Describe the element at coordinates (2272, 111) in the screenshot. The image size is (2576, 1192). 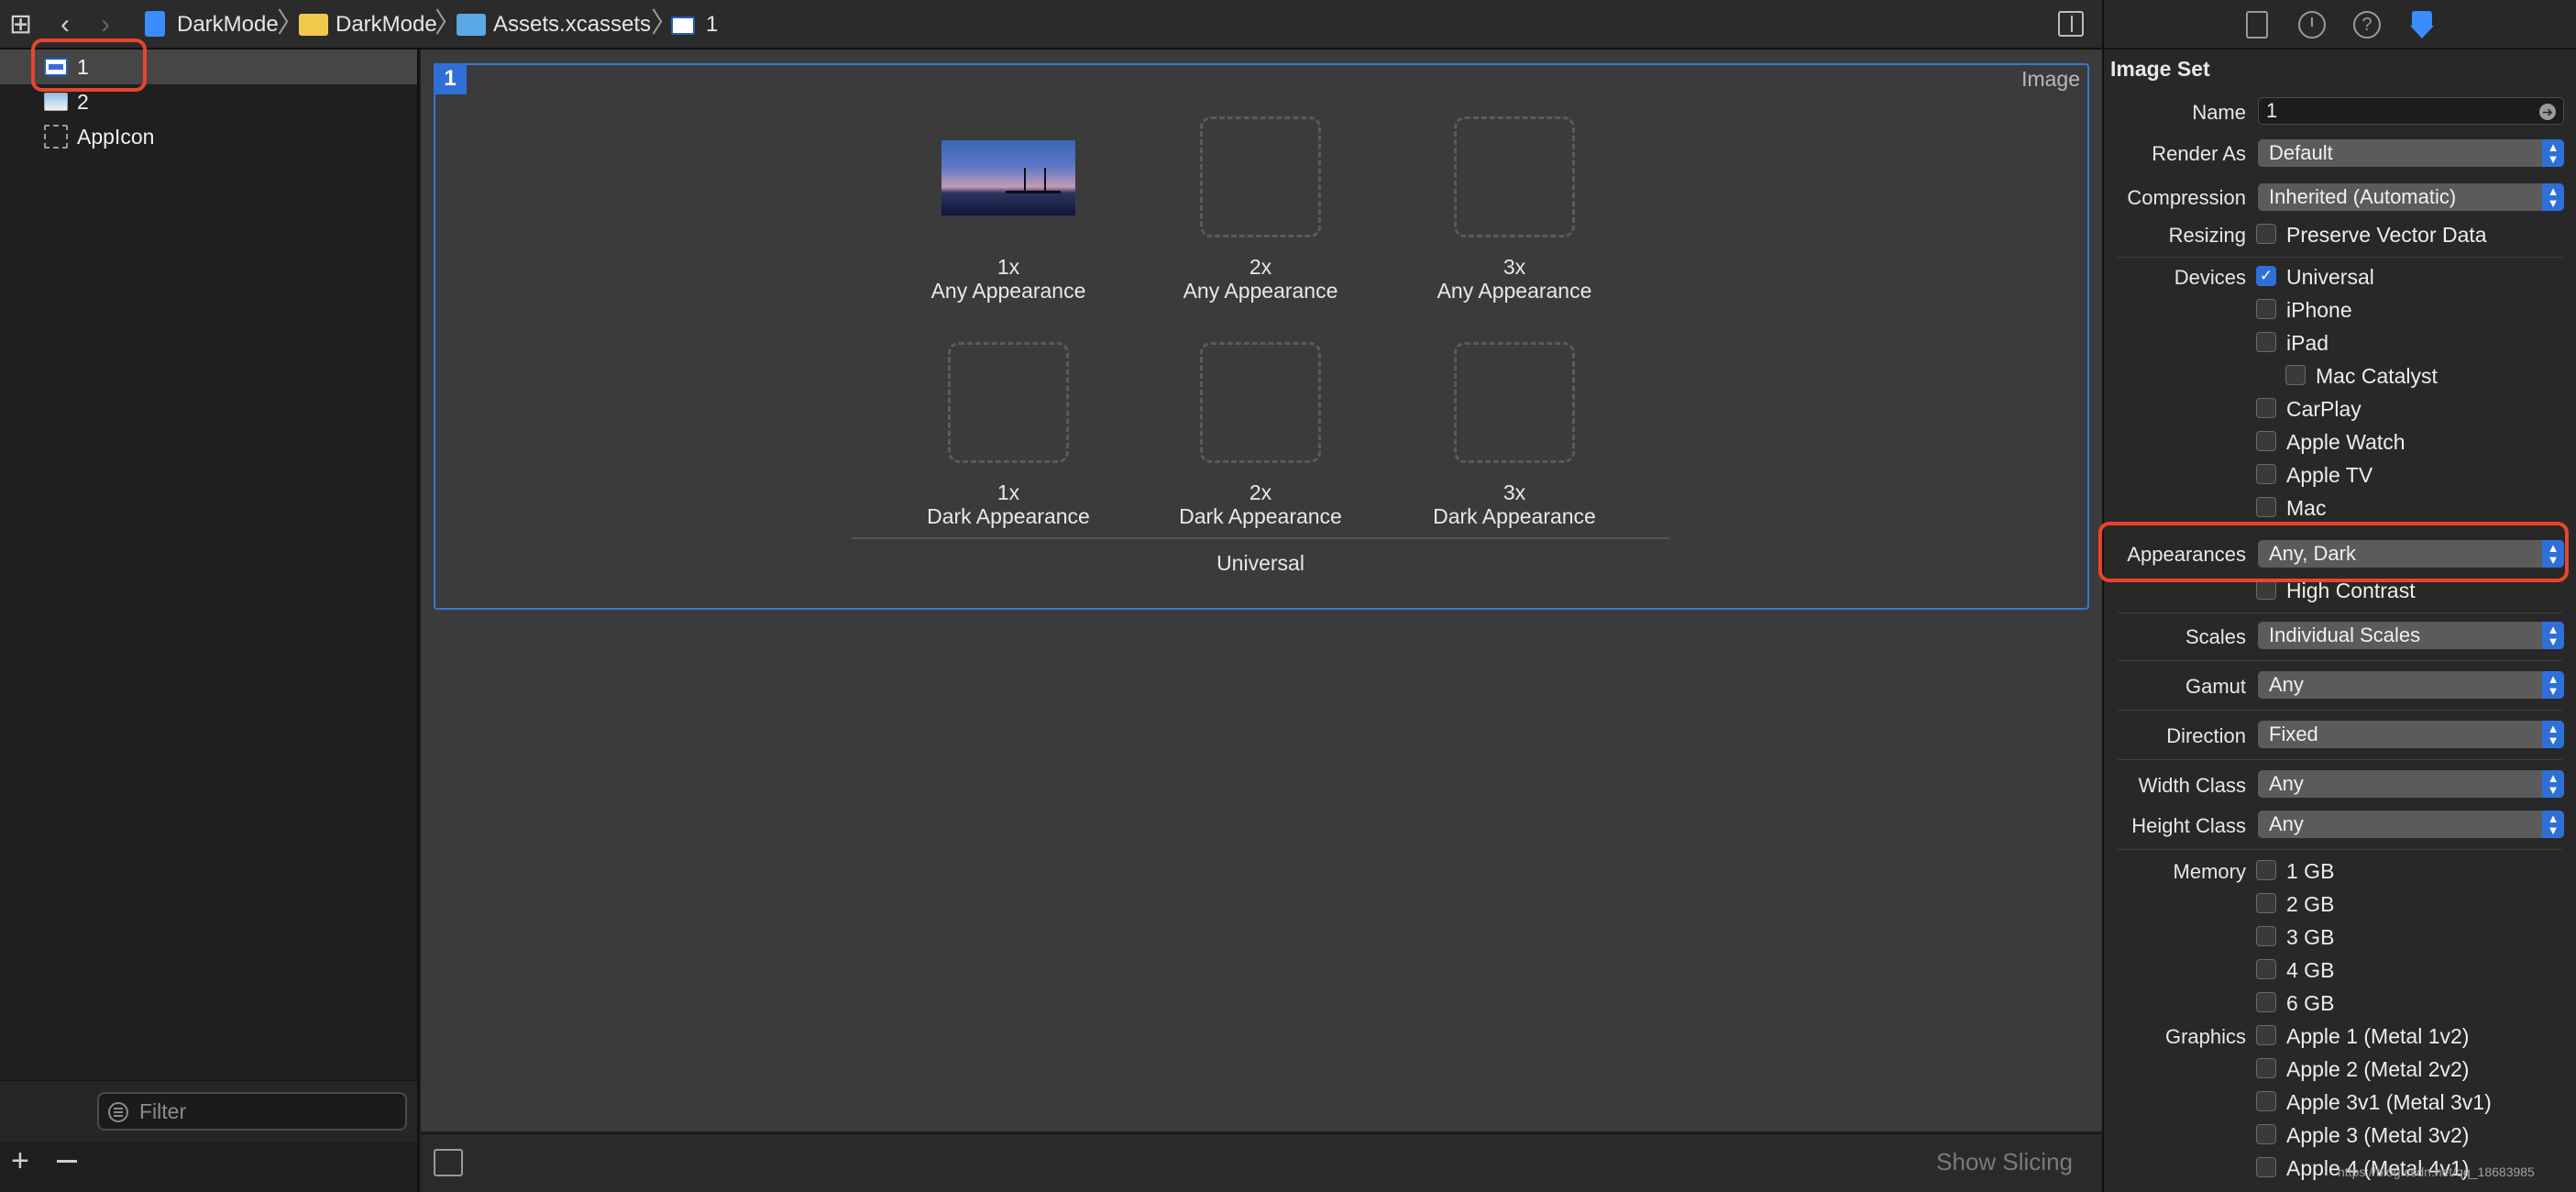
I see `name-value: 1` at that location.